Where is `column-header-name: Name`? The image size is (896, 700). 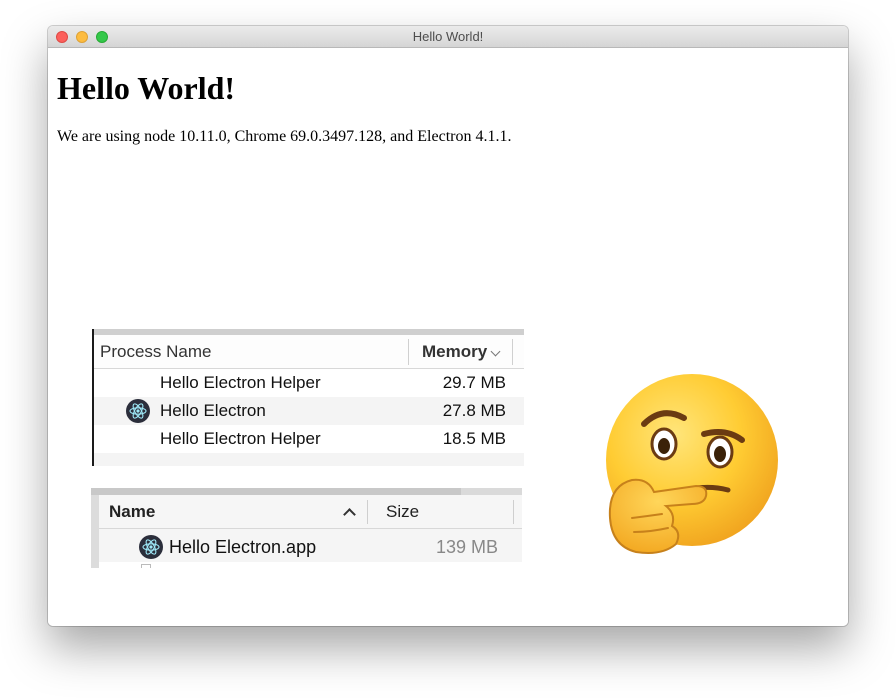 column-header-name: Name is located at coordinates (132, 512).